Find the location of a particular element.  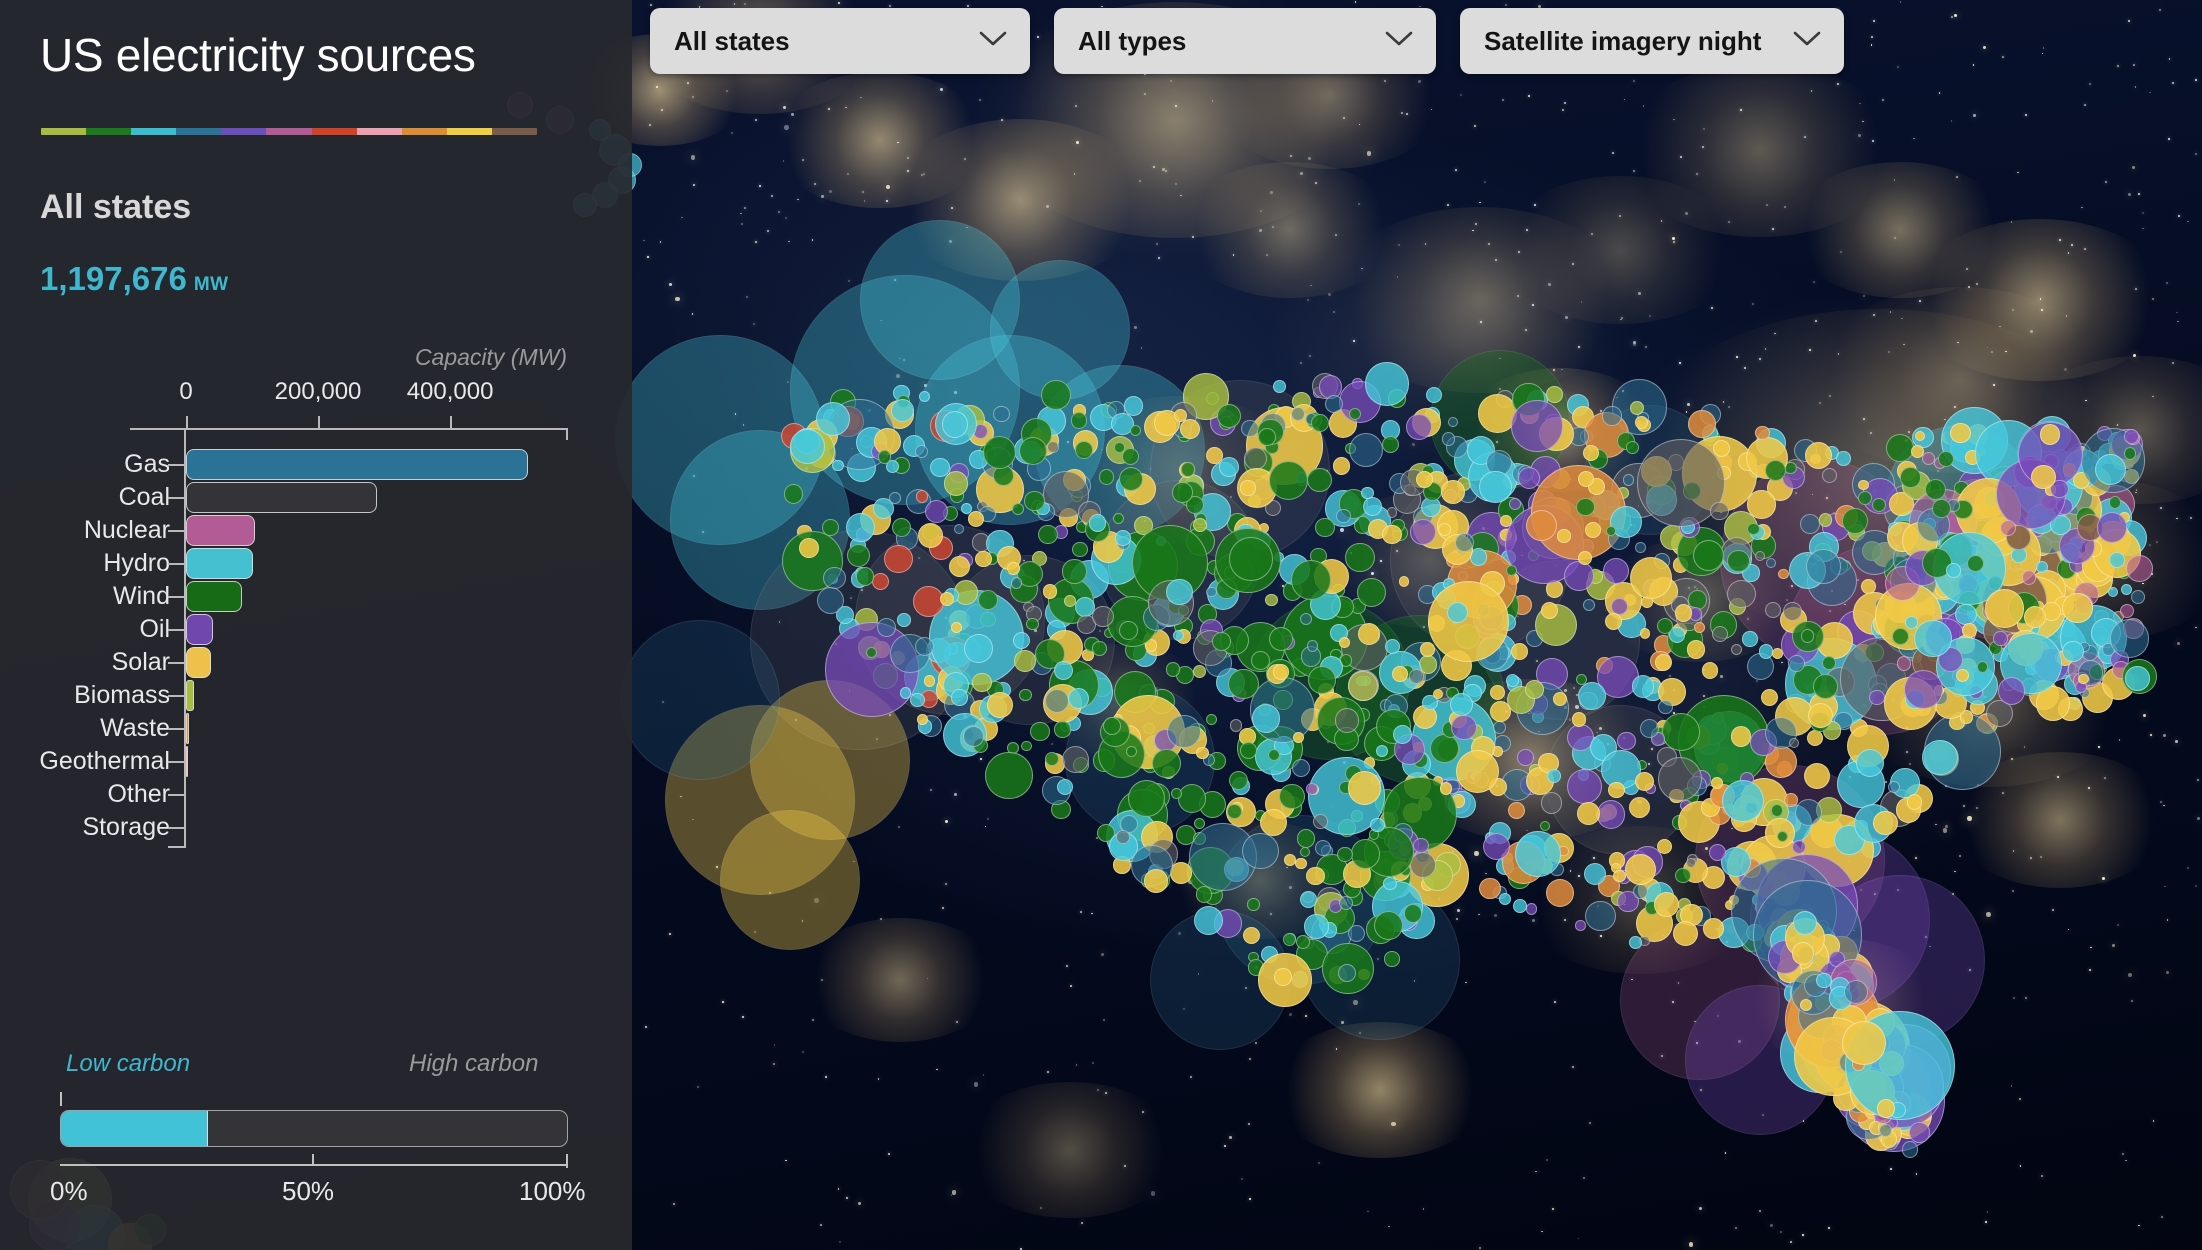

type-filter-dropdown: All types is located at coordinates (1245, 41).